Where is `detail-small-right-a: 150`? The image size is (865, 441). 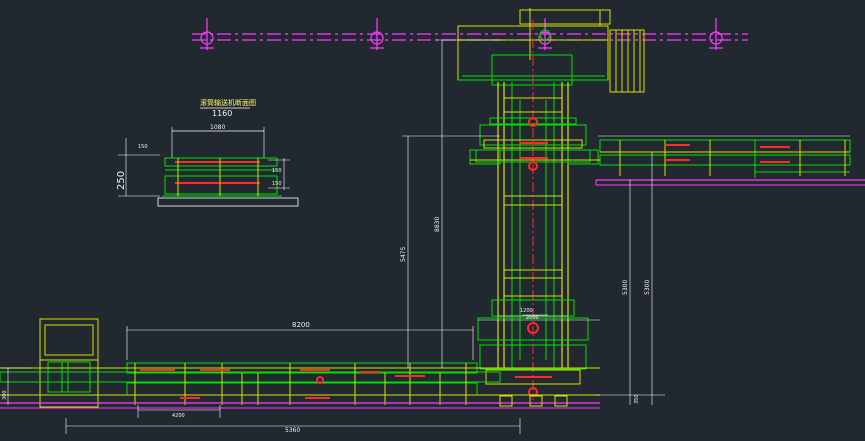 detail-small-right-a: 150 is located at coordinates (277, 171).